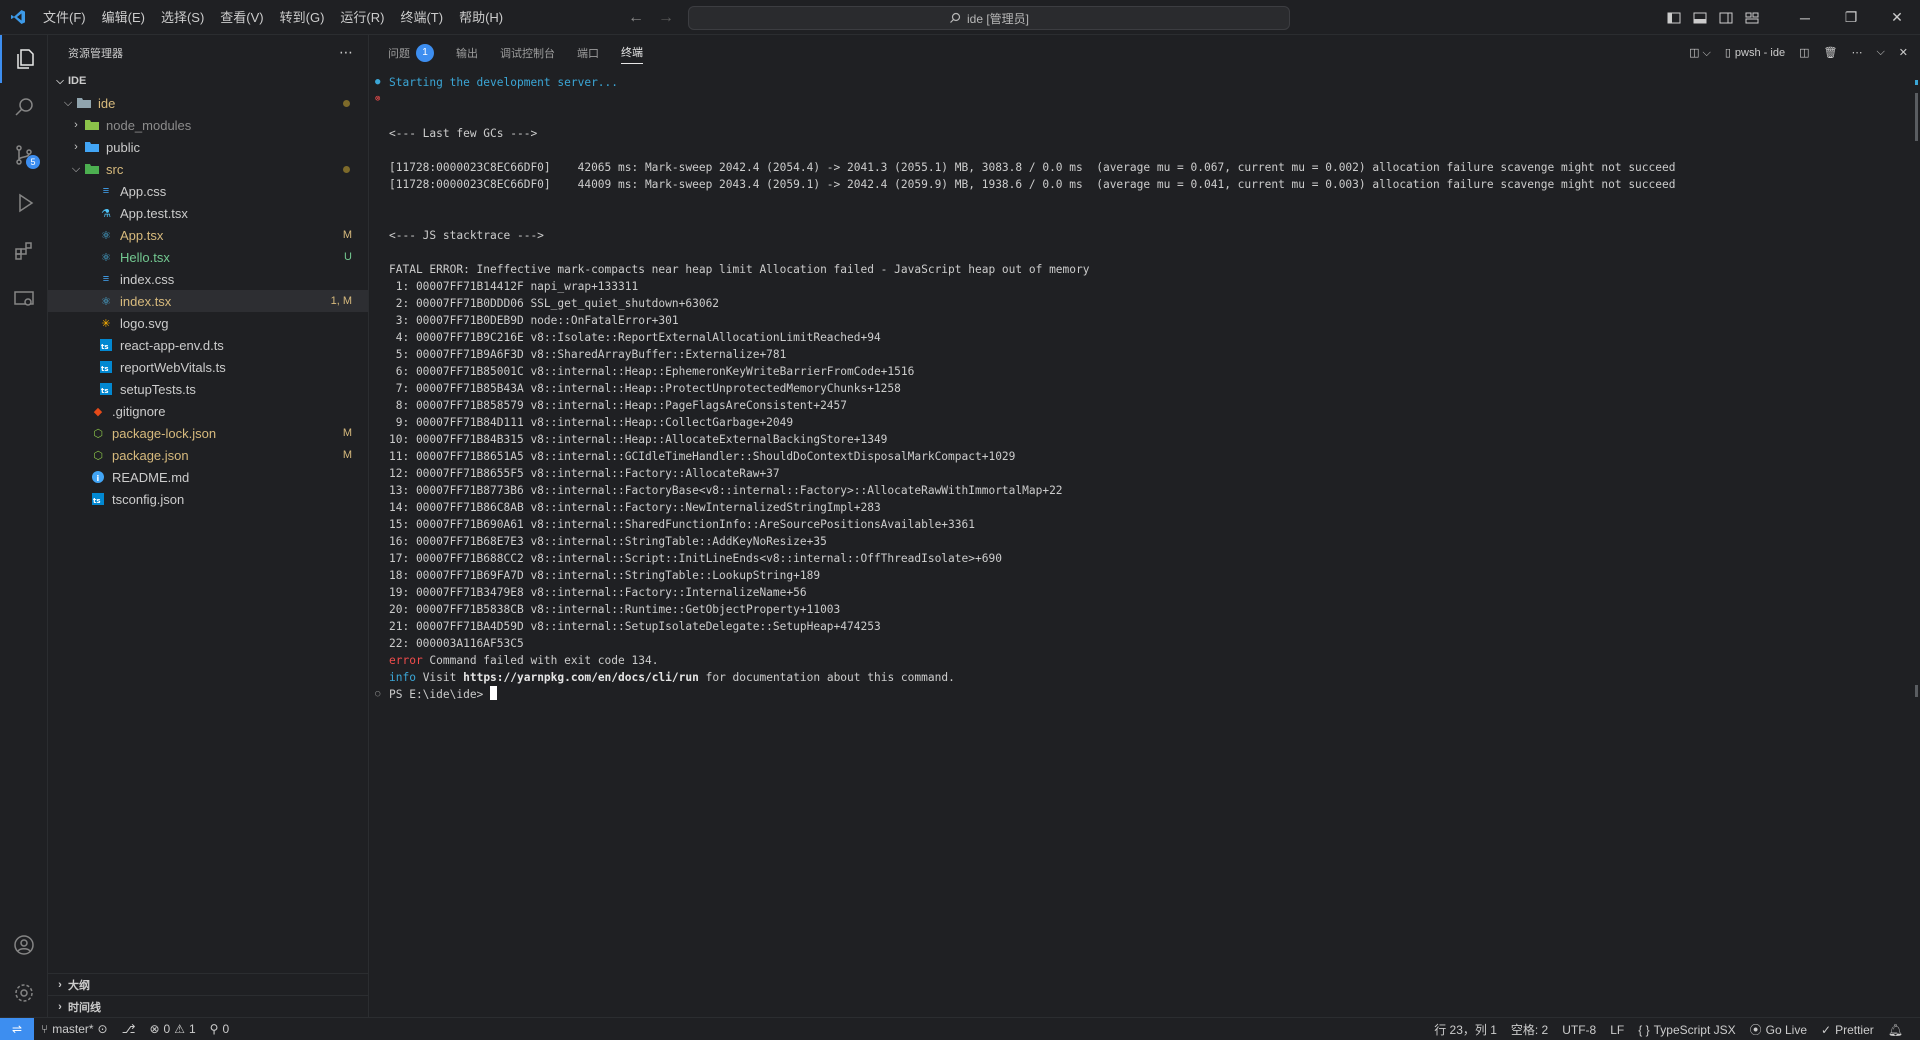  I want to click on tree-folder-node-modules: › node_modules, so click(208, 125).